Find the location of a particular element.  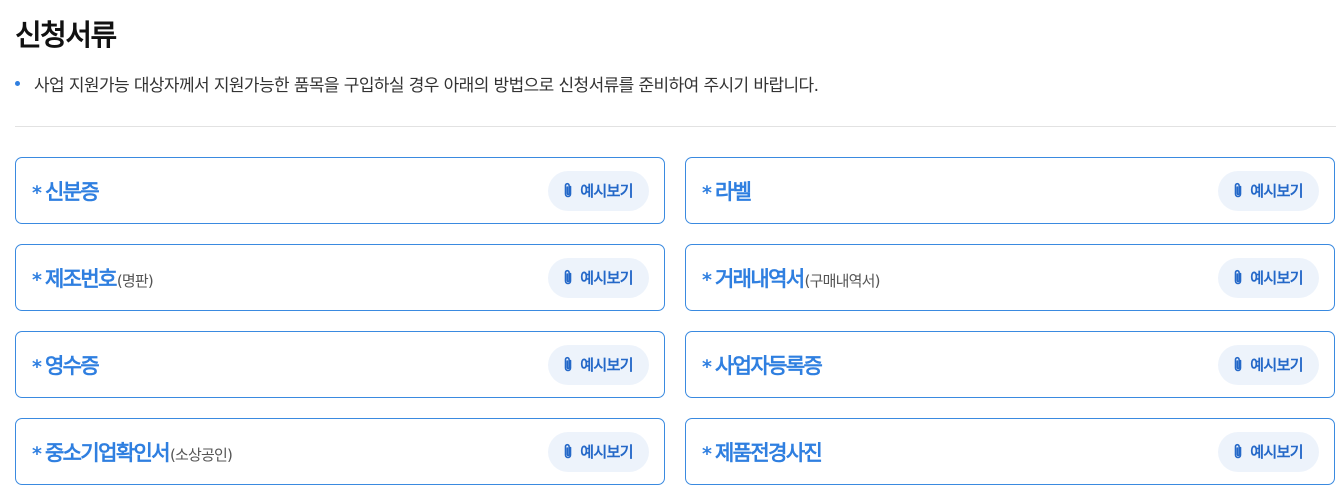

document-card-business-registration: * 사업자등록증 예시보기 is located at coordinates (1010, 364).